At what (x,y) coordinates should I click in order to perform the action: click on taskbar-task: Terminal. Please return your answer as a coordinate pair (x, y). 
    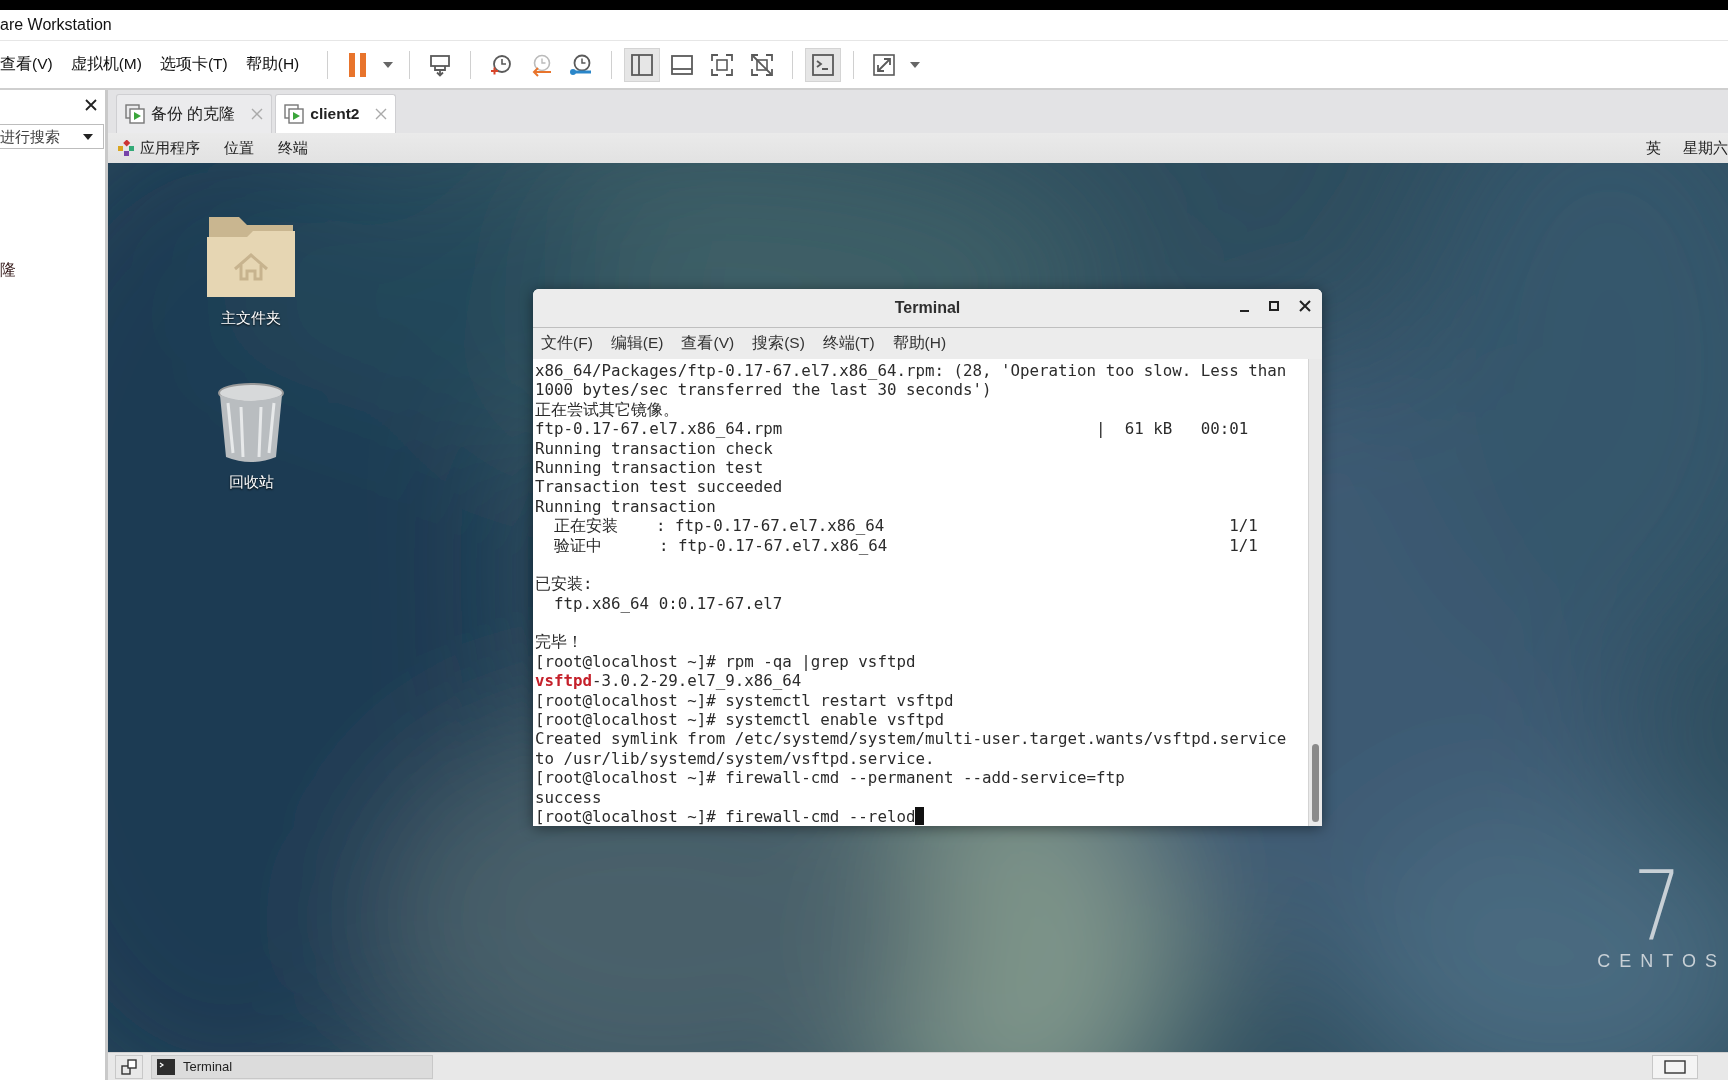
    Looking at the image, I should click on (292, 1066).